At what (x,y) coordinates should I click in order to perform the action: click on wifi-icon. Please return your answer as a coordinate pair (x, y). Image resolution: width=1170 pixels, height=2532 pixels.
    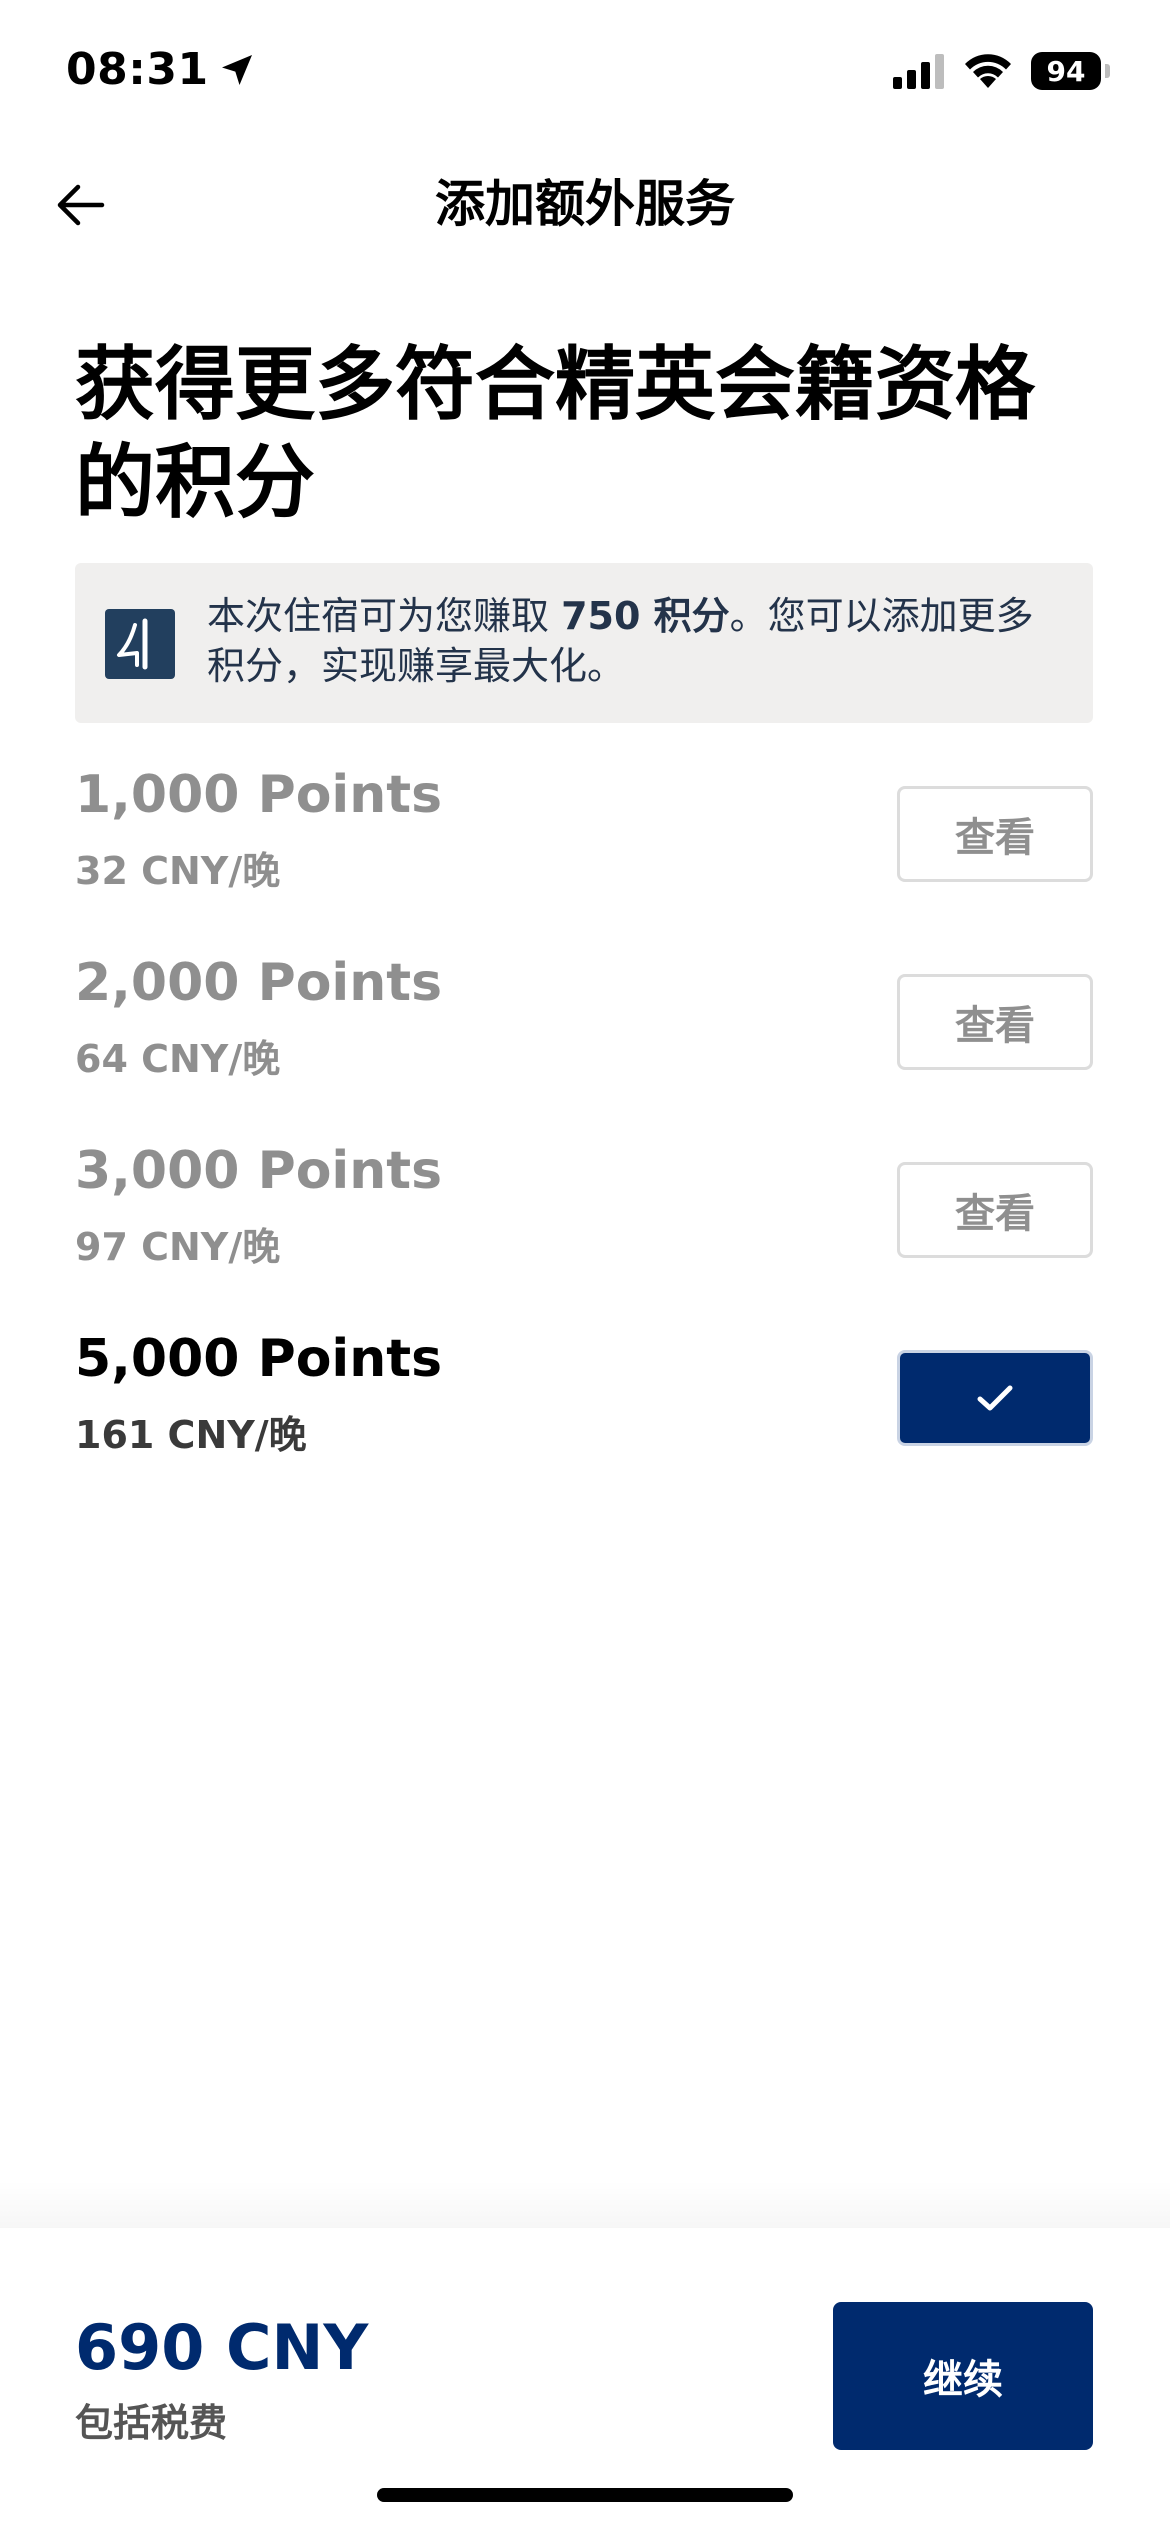
    Looking at the image, I should click on (988, 71).